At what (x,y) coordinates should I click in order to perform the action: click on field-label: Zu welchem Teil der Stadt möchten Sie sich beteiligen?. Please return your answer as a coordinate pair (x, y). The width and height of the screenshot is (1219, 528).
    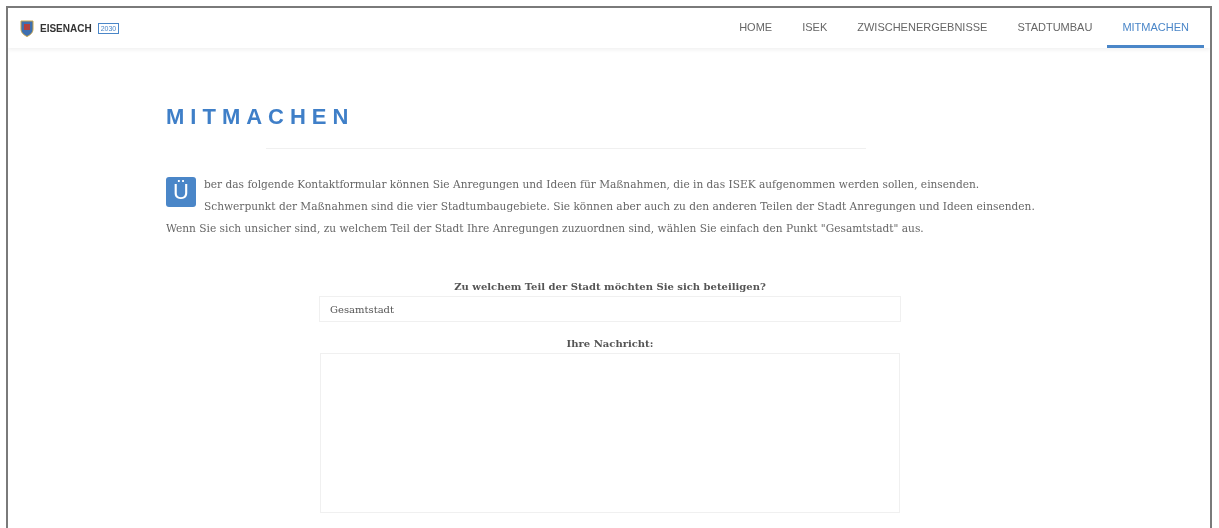
    Looking at the image, I should click on (610, 286).